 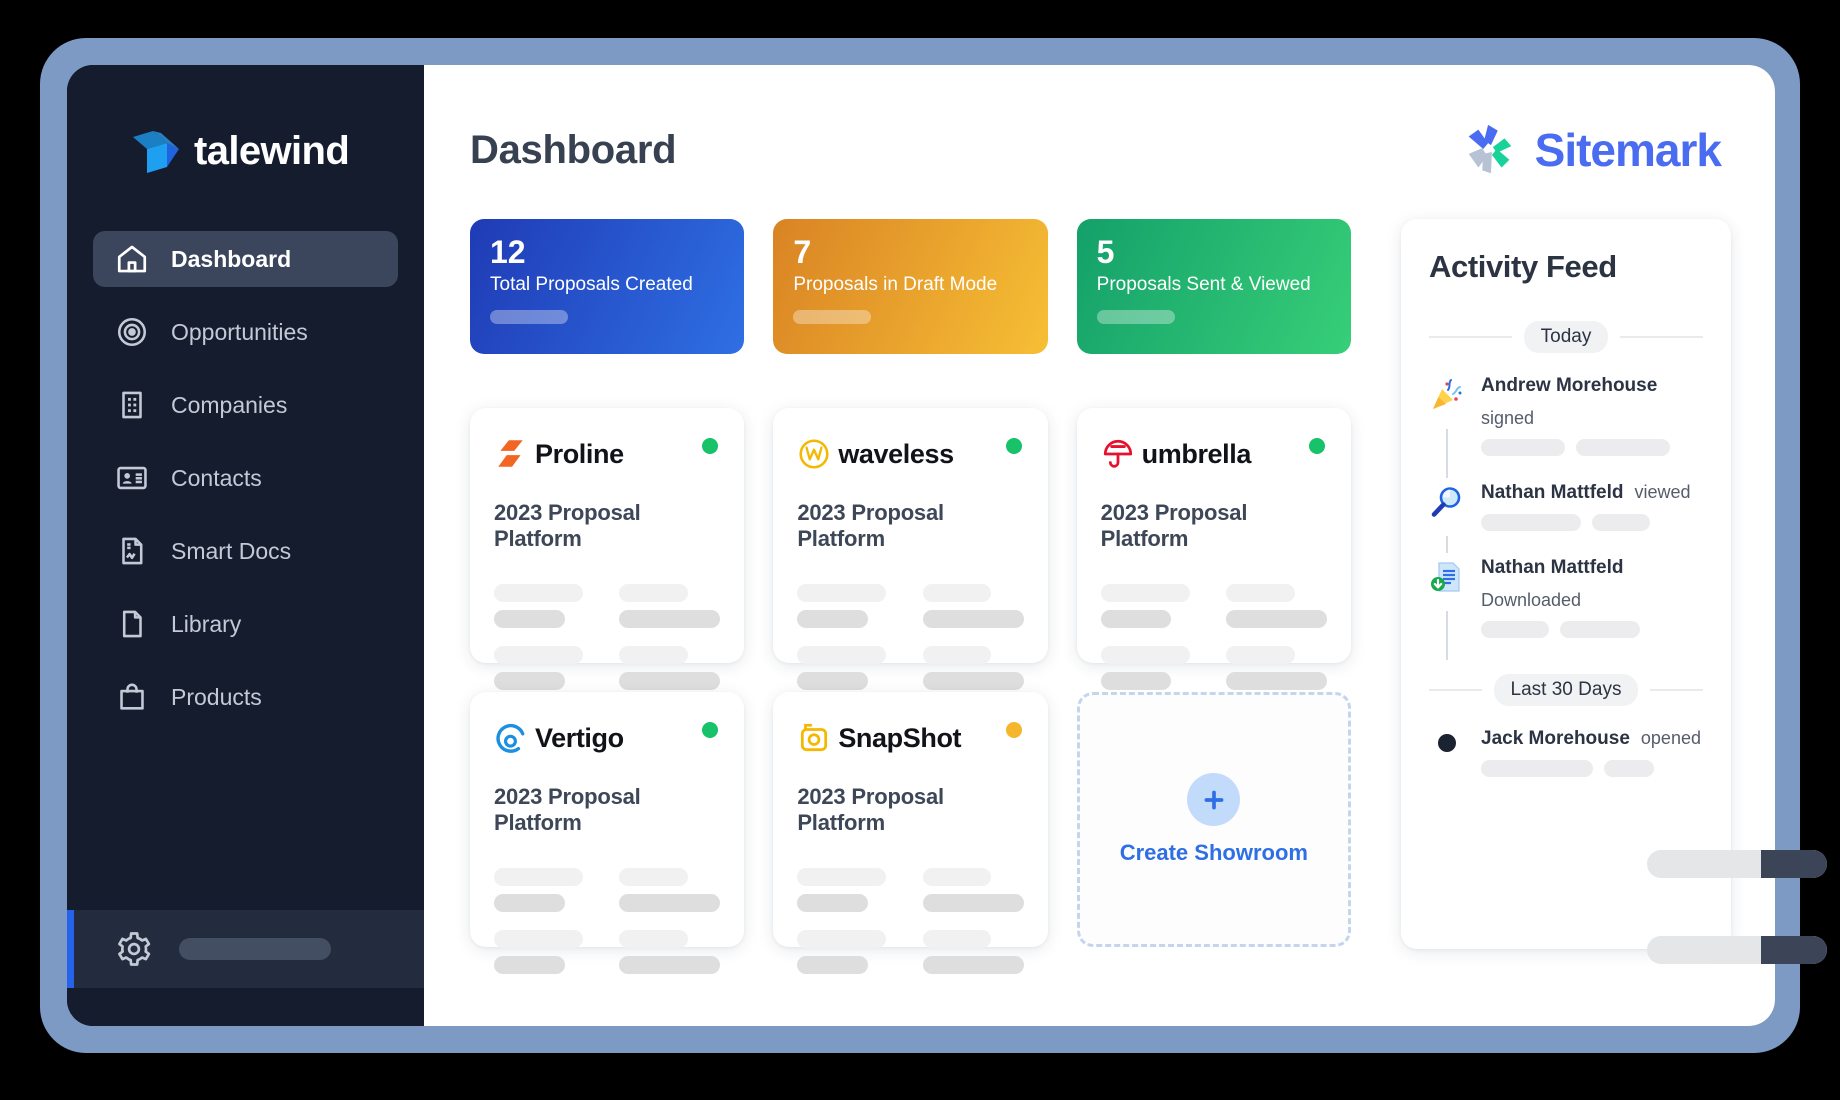 I want to click on plus-icon-circle, so click(x=1214, y=799).